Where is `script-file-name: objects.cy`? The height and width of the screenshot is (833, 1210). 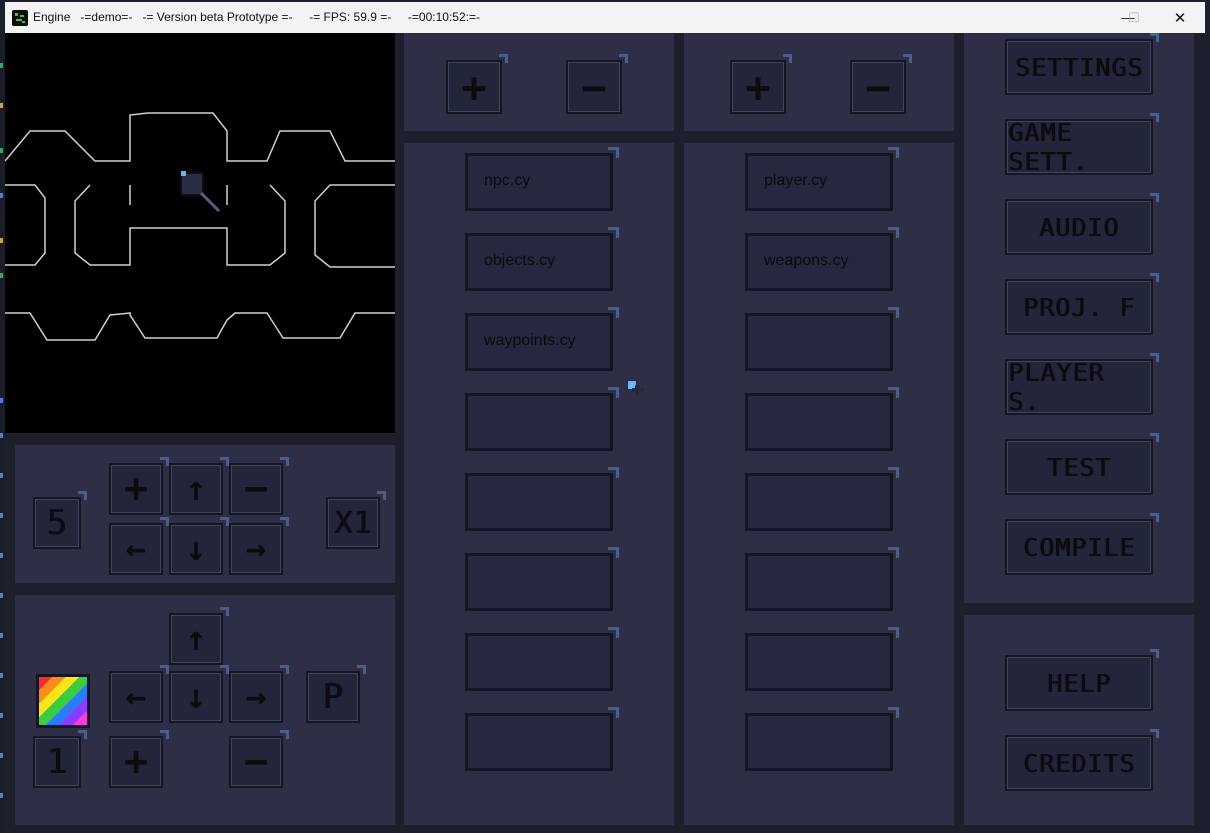 script-file-name: objects.cy is located at coordinates (520, 260).